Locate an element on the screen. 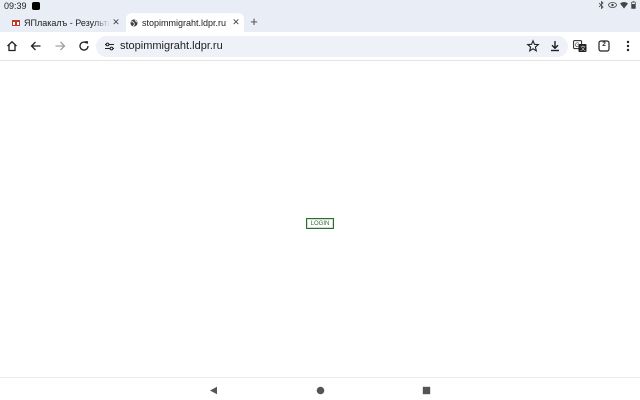 The width and height of the screenshot is (640, 400). bluetooth-icon is located at coordinates (601, 5).